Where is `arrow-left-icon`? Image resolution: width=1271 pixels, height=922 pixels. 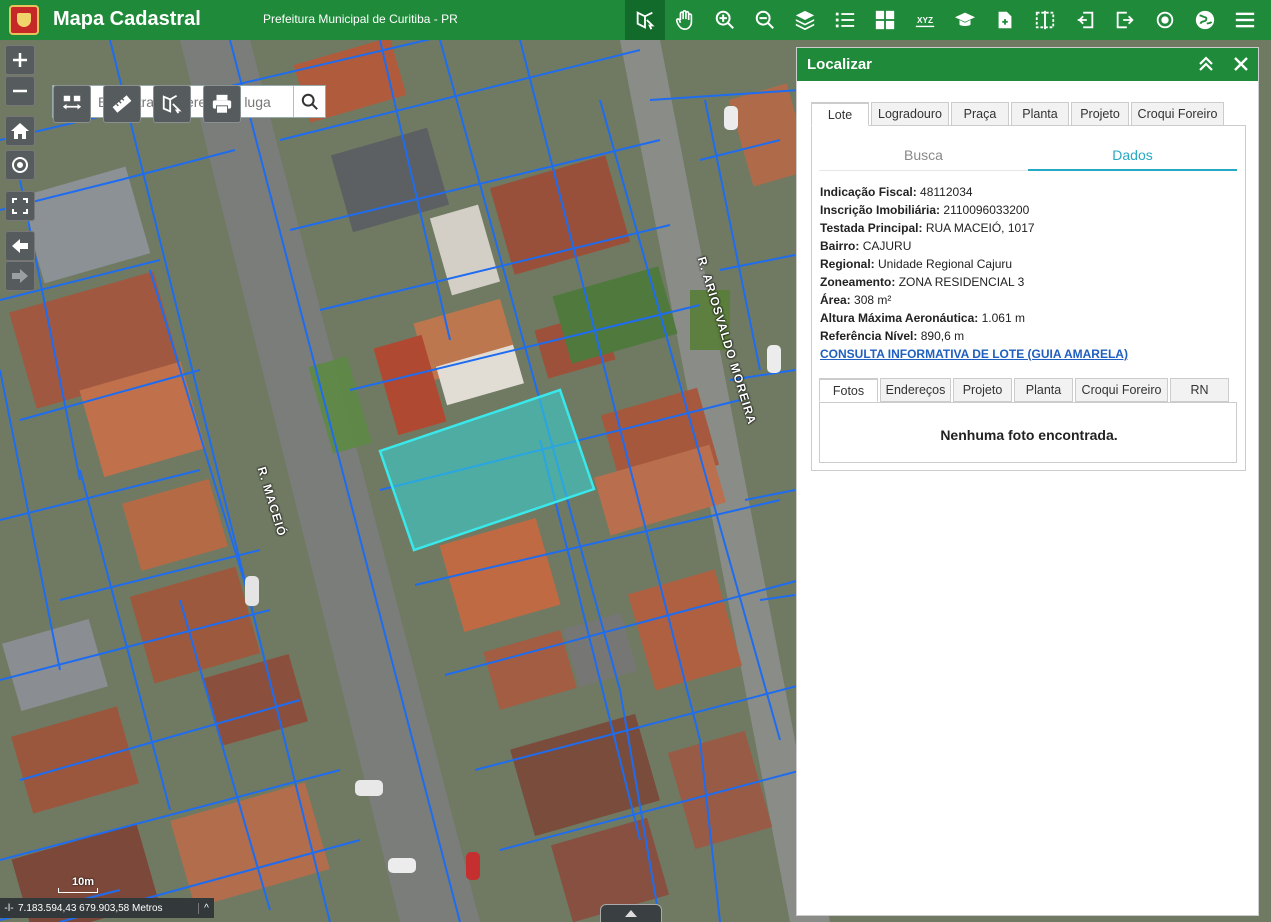 arrow-left-icon is located at coordinates (20, 246).